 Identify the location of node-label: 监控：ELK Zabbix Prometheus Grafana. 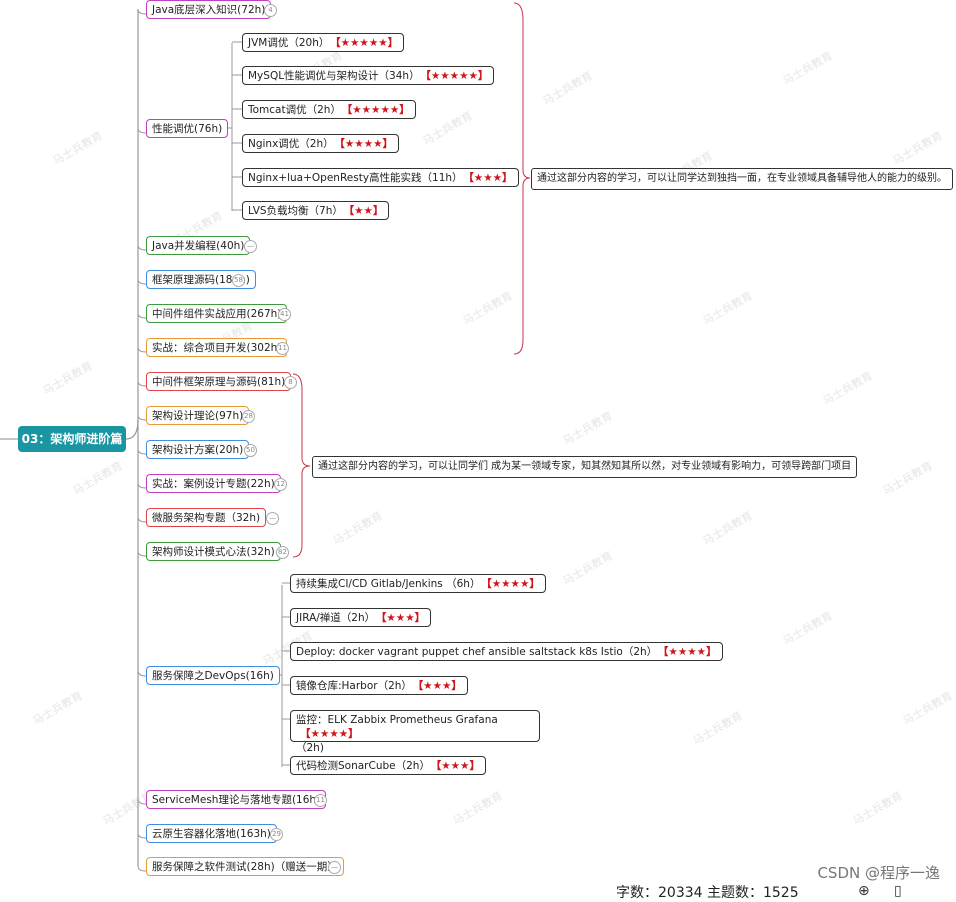
(397, 720).